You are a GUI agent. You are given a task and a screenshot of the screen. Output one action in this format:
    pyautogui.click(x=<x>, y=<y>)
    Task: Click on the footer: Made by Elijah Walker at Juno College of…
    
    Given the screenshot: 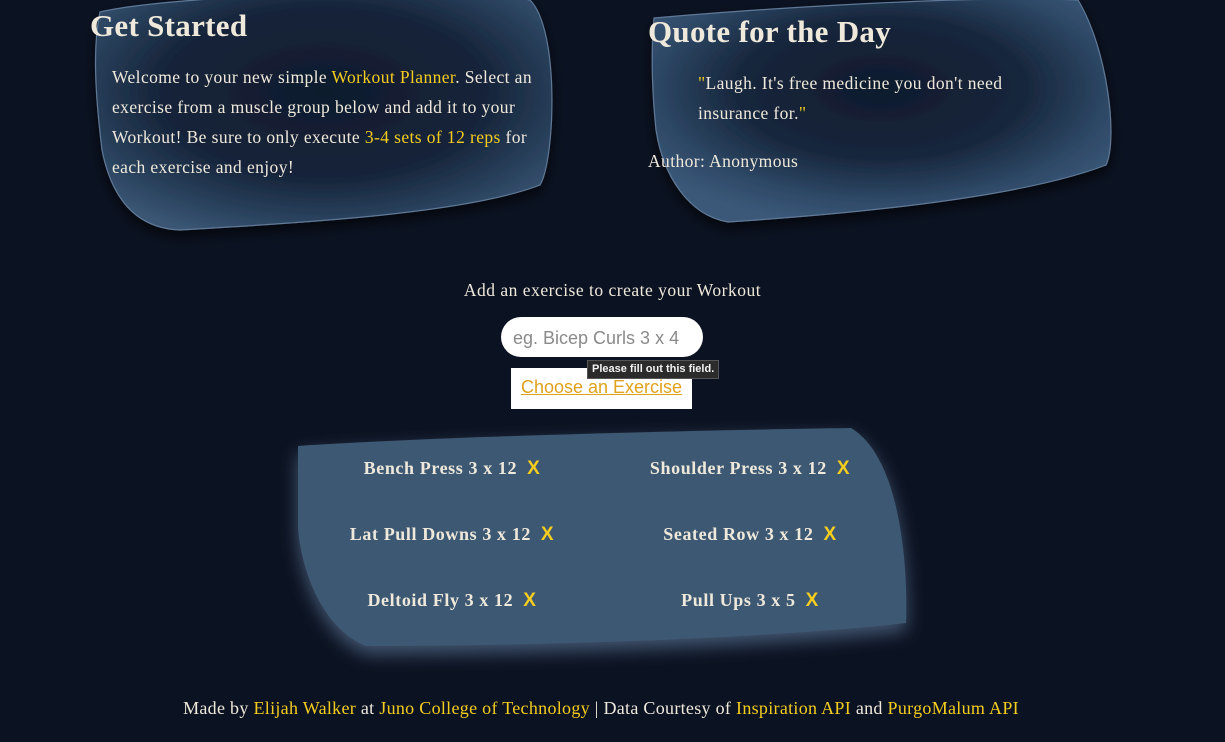 What is the action you would take?
    pyautogui.click(x=601, y=708)
    